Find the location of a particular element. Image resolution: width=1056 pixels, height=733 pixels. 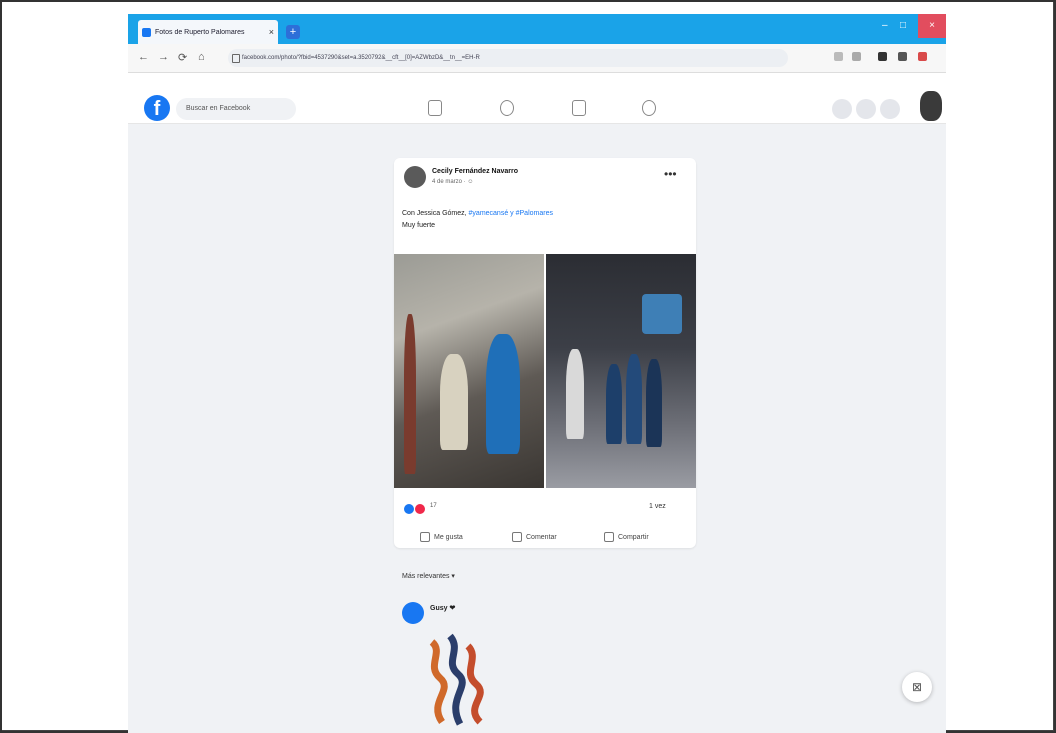

post-author-name: Cecily Fernández Navarro is located at coordinates (475, 171).